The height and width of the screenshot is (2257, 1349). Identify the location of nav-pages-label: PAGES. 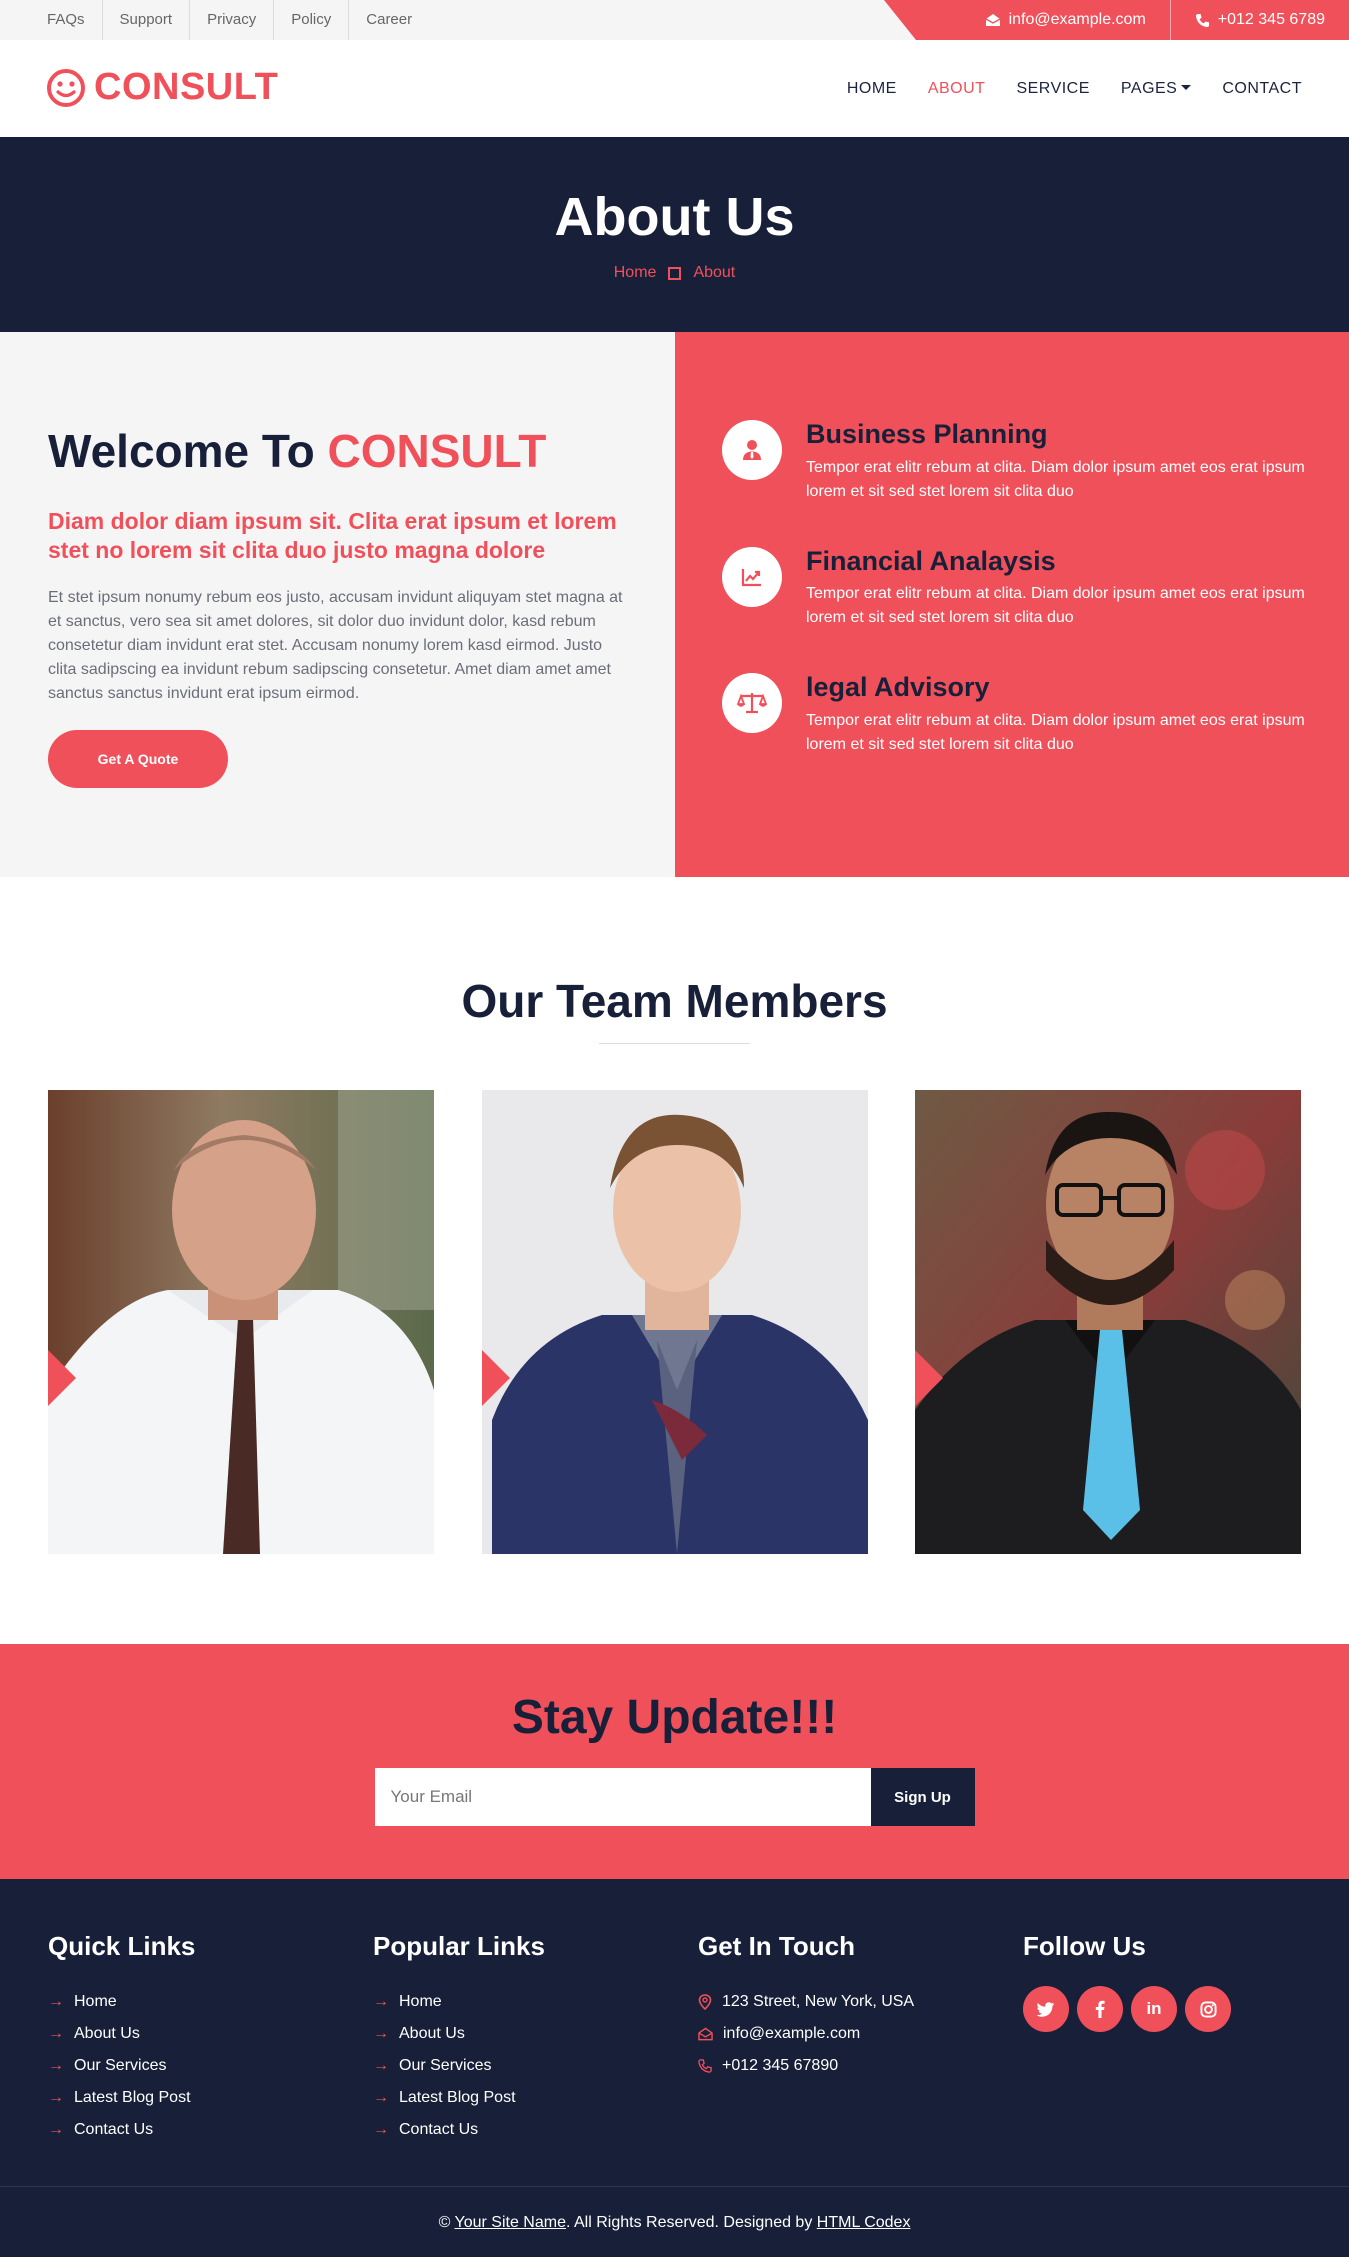
(1149, 88).